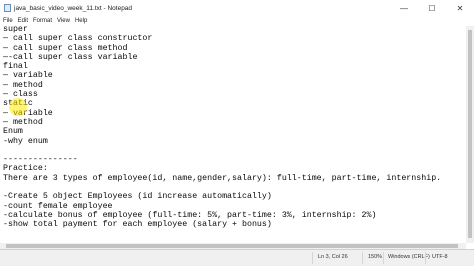 This screenshot has width=474, height=266. Describe the element at coordinates (63, 21) in the screenshot. I see `menu-view: View` at that location.